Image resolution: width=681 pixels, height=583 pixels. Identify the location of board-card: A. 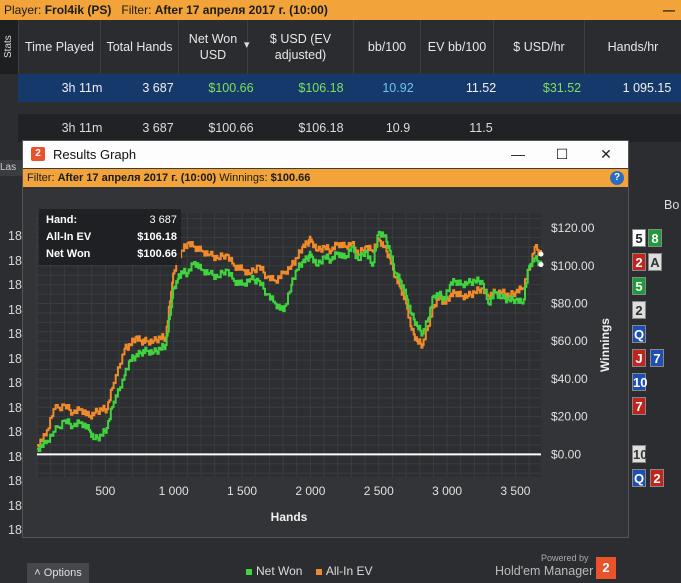
(655, 262).